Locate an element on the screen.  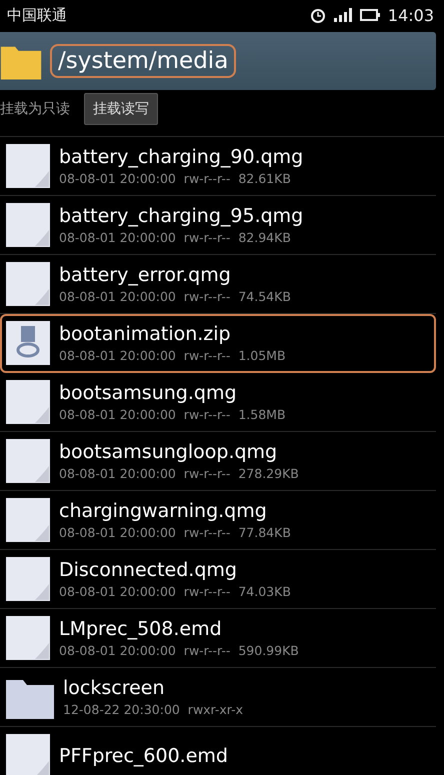
file-details: 08-08-01 20:00:00 rw-r--r-- 1.05MB is located at coordinates (172, 355).